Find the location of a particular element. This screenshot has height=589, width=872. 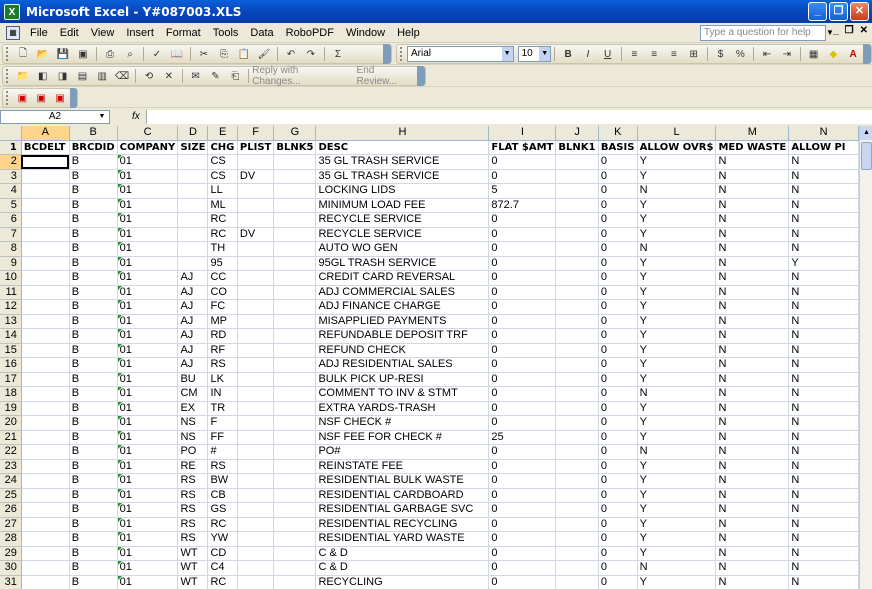

save-icon: 💾 is located at coordinates (63, 54).